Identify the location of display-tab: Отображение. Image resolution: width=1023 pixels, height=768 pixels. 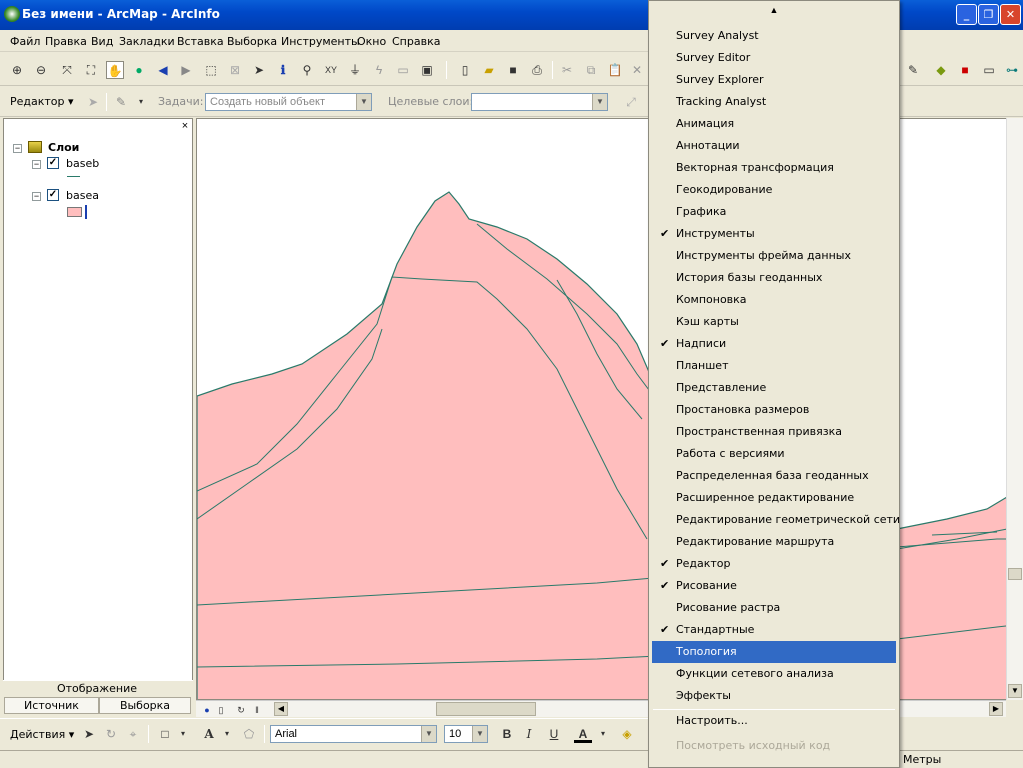
(97, 689).